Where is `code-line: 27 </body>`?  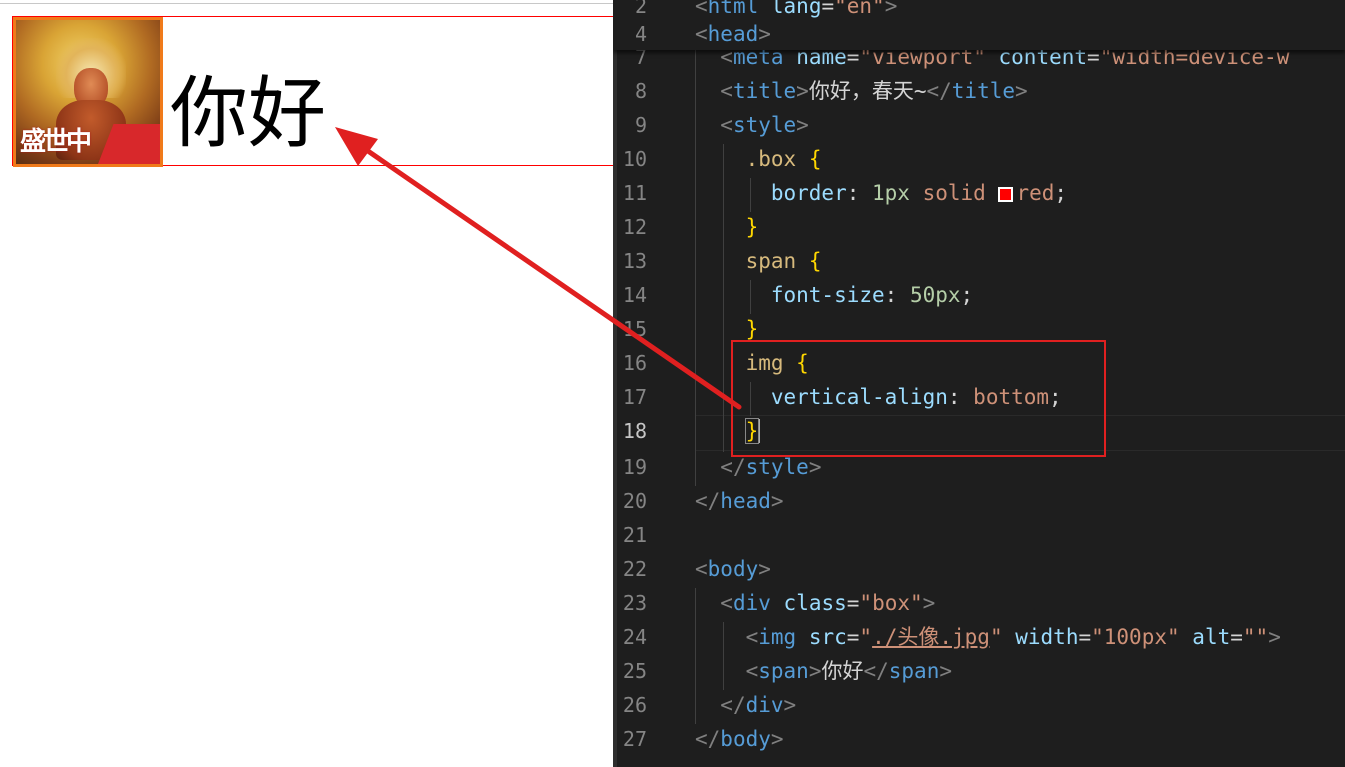
code-line: 27 </body> is located at coordinates (979, 739).